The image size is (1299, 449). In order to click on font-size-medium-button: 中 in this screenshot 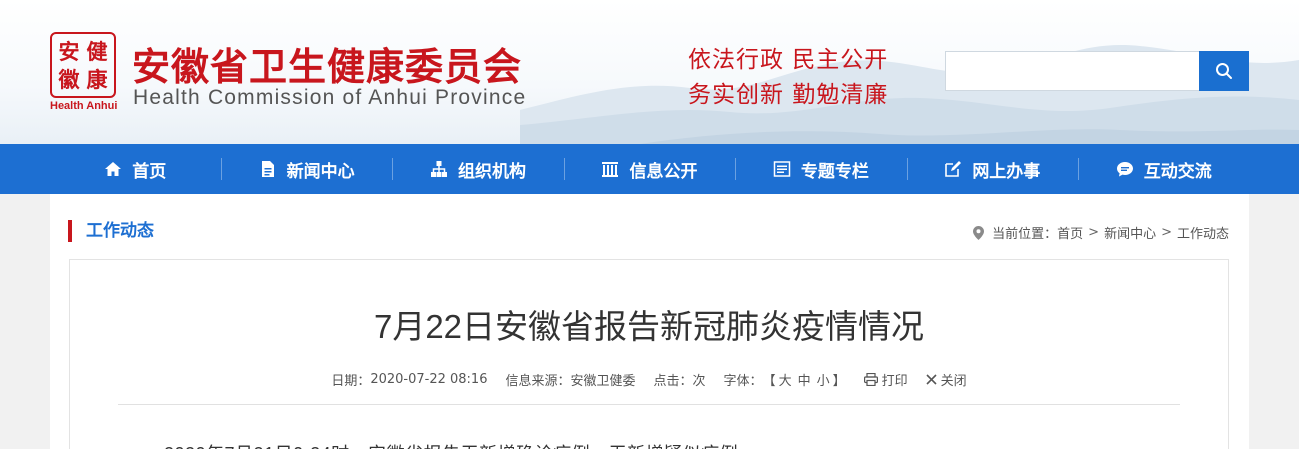, I will do `click(804, 379)`.